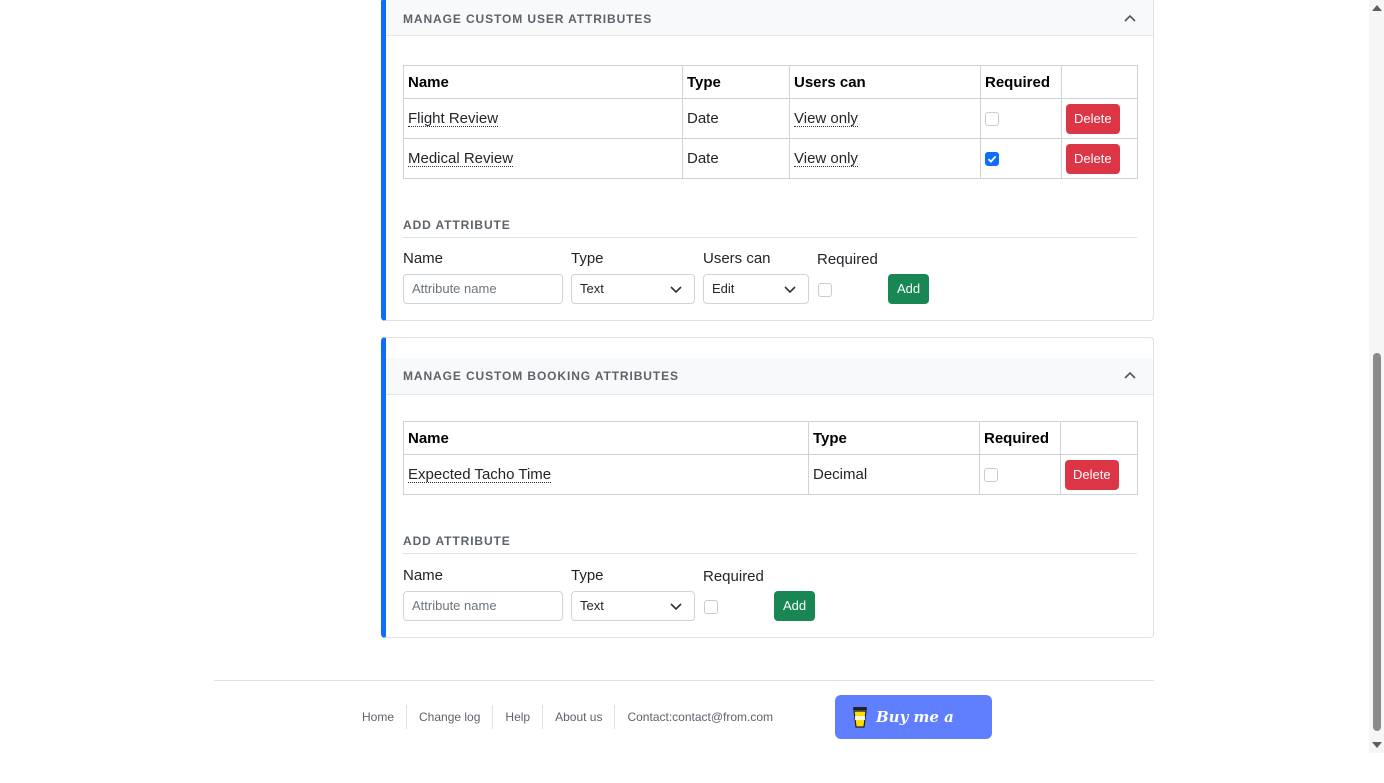  What do you see at coordinates (769, 376) in the screenshot?
I see `booking-attributes-header: MANAGE CUSTOM BOOKING ATTRIBUTES` at bounding box center [769, 376].